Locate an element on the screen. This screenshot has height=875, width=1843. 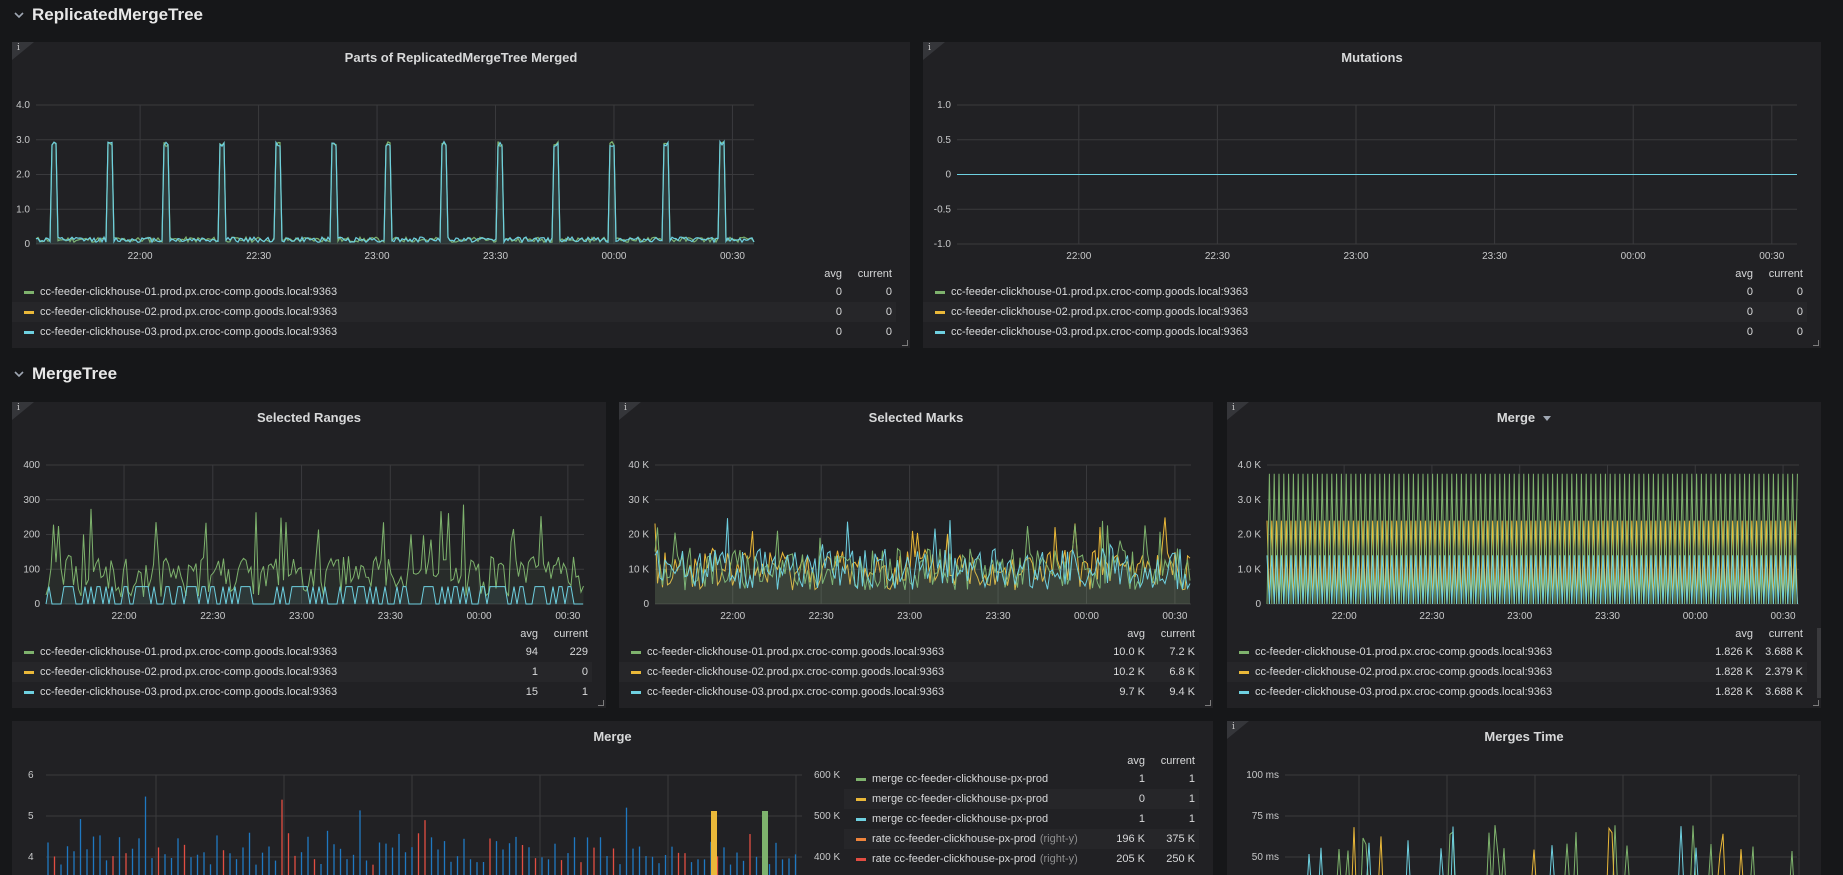
panel-title: Selected Ranges is located at coordinates (309, 417).